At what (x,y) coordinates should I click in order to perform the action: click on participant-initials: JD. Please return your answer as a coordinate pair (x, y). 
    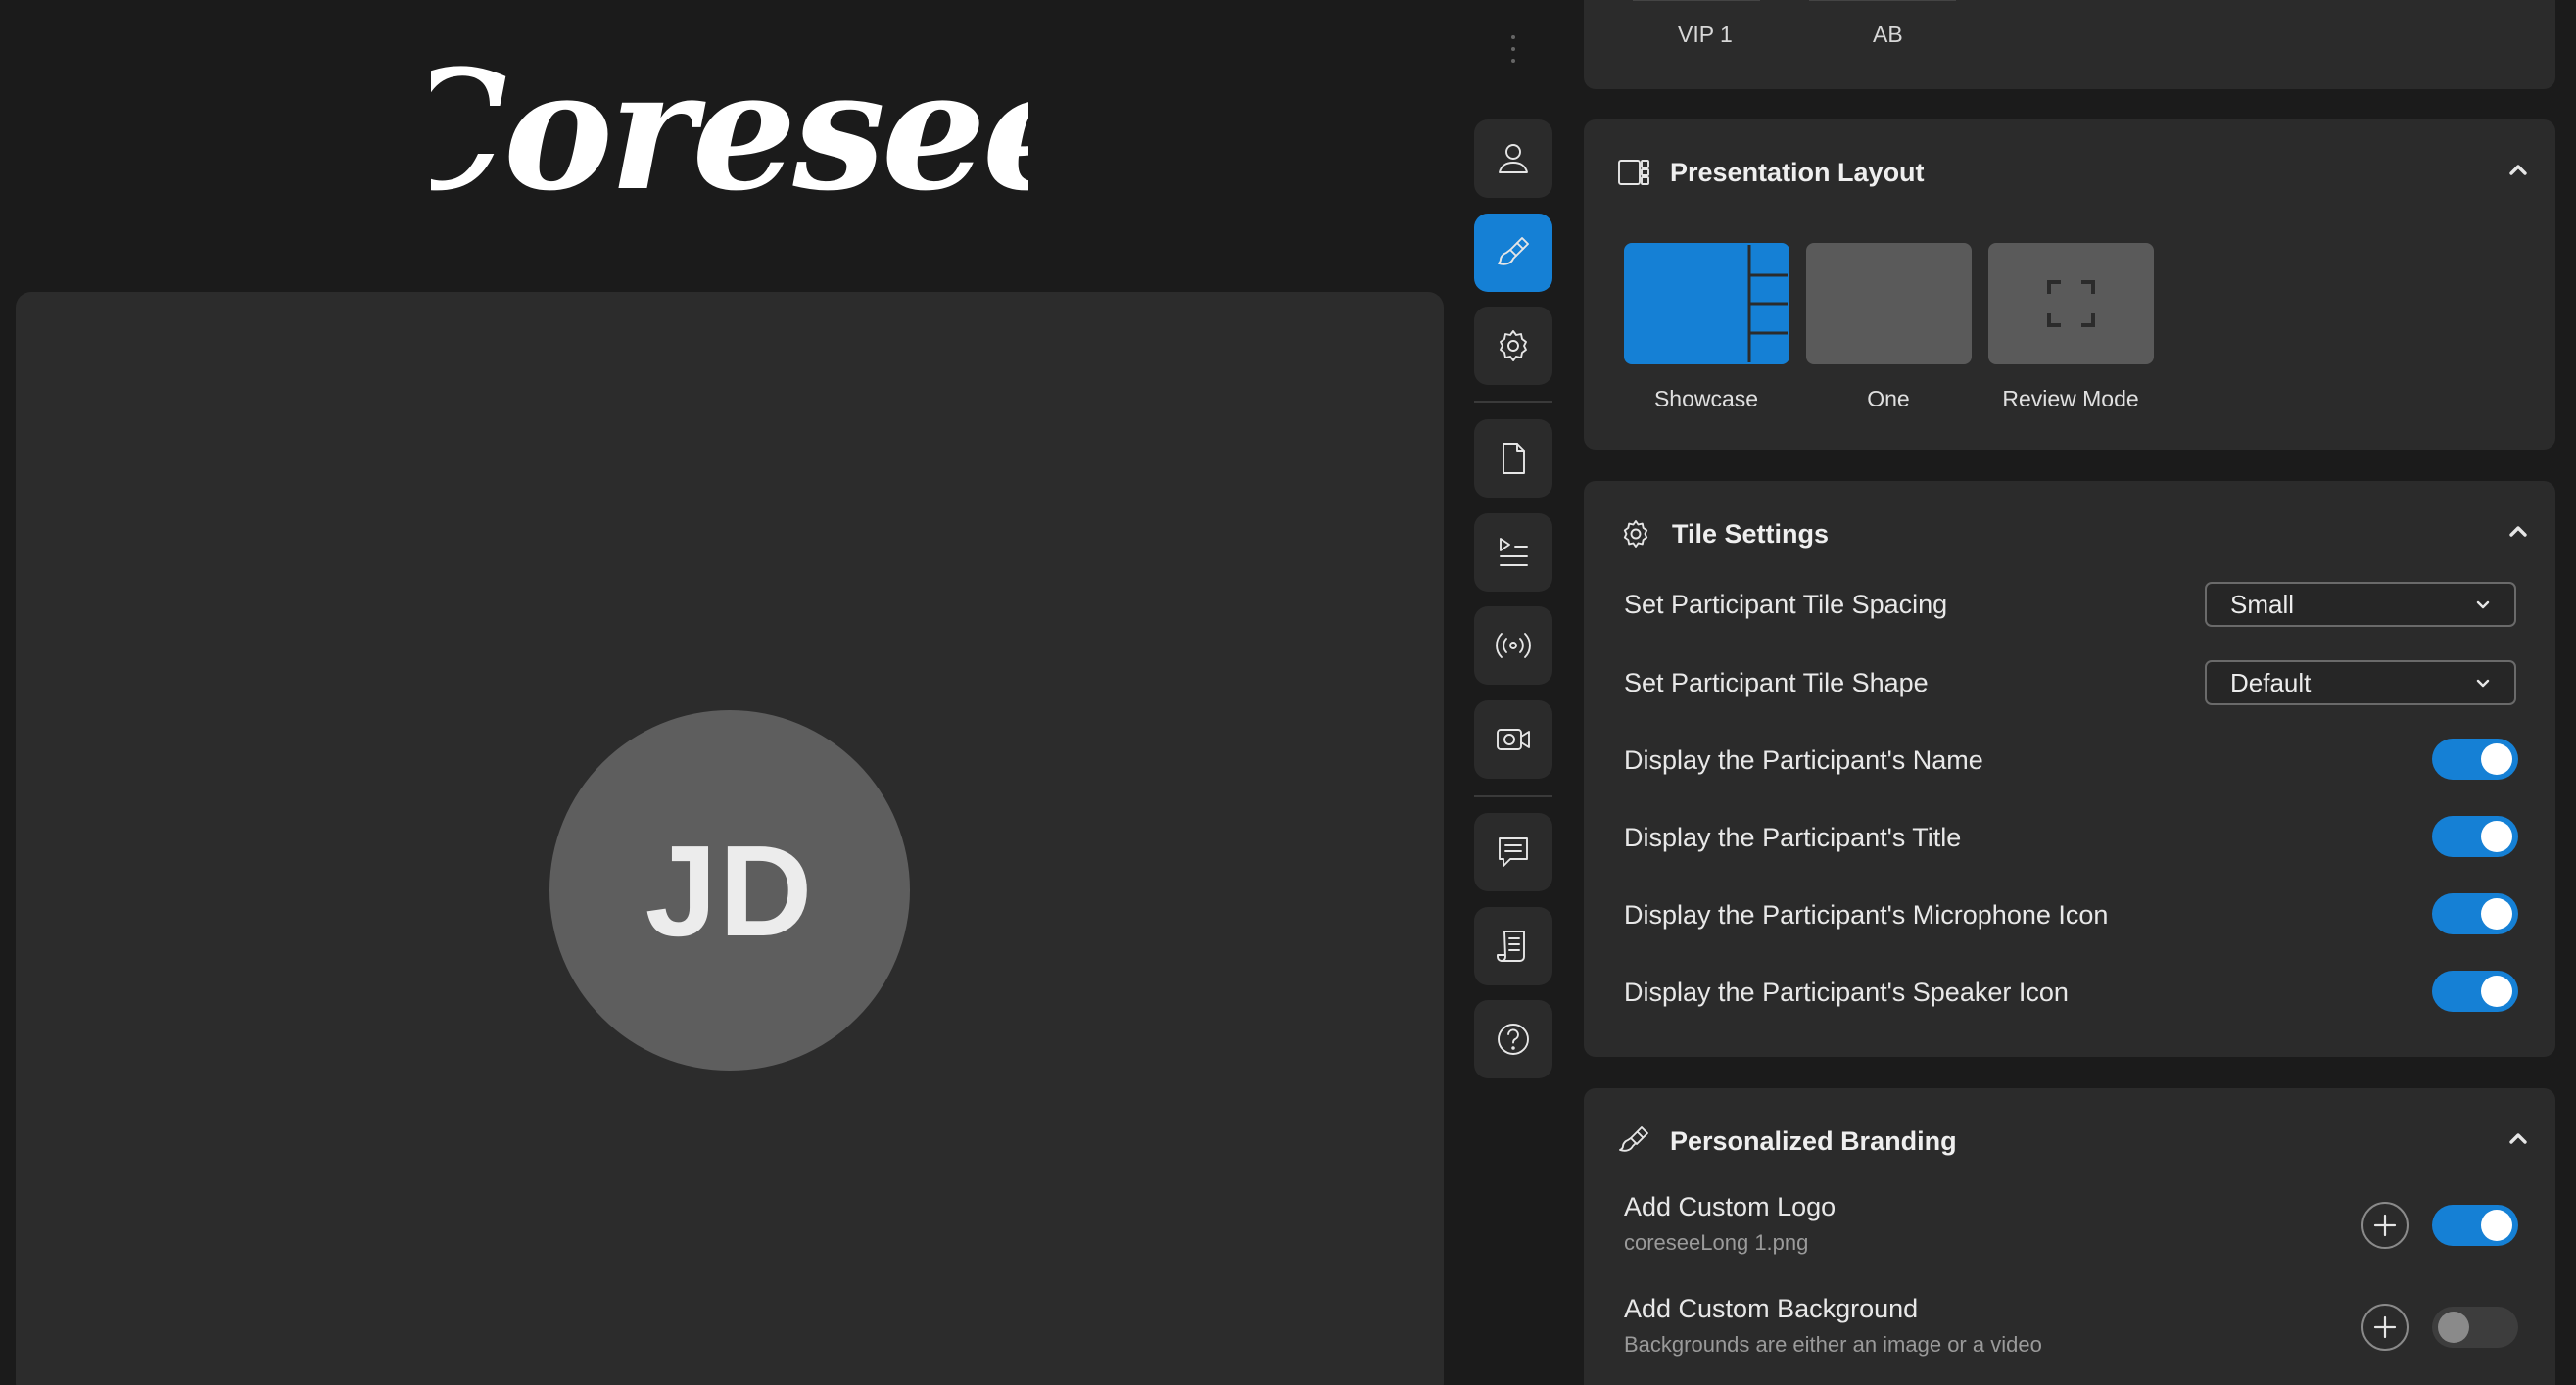
    Looking at the image, I should click on (729, 891).